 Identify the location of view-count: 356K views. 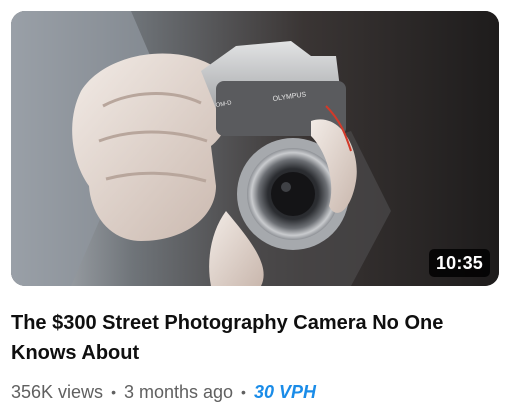
(57, 391).